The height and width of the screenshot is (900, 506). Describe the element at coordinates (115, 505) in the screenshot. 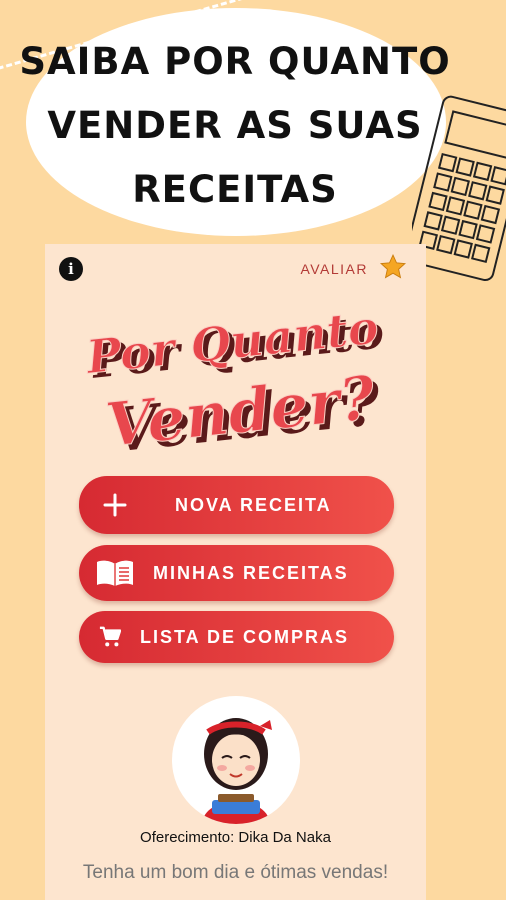

I see `plus-icon` at that location.